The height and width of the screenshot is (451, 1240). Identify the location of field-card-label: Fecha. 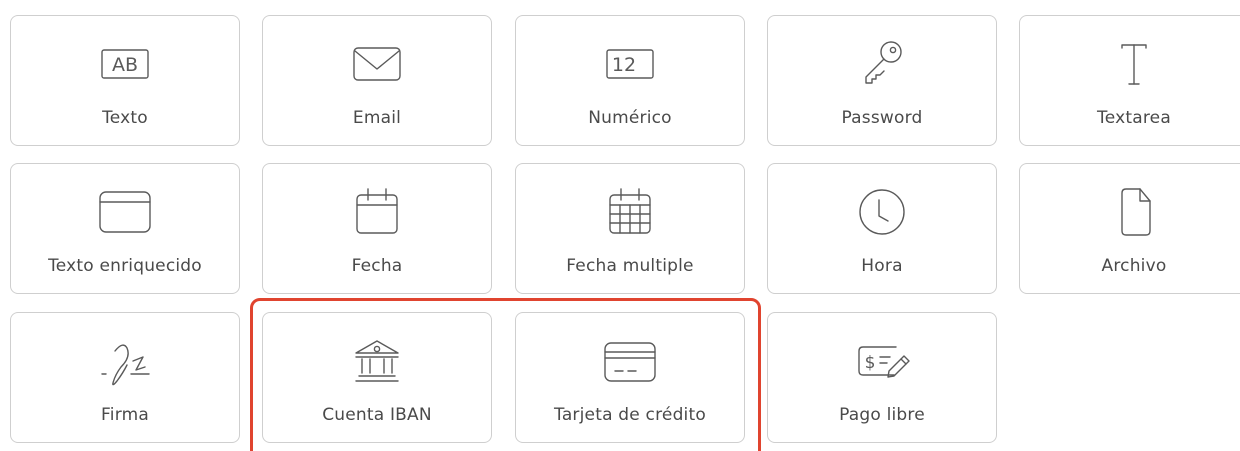
(377, 266).